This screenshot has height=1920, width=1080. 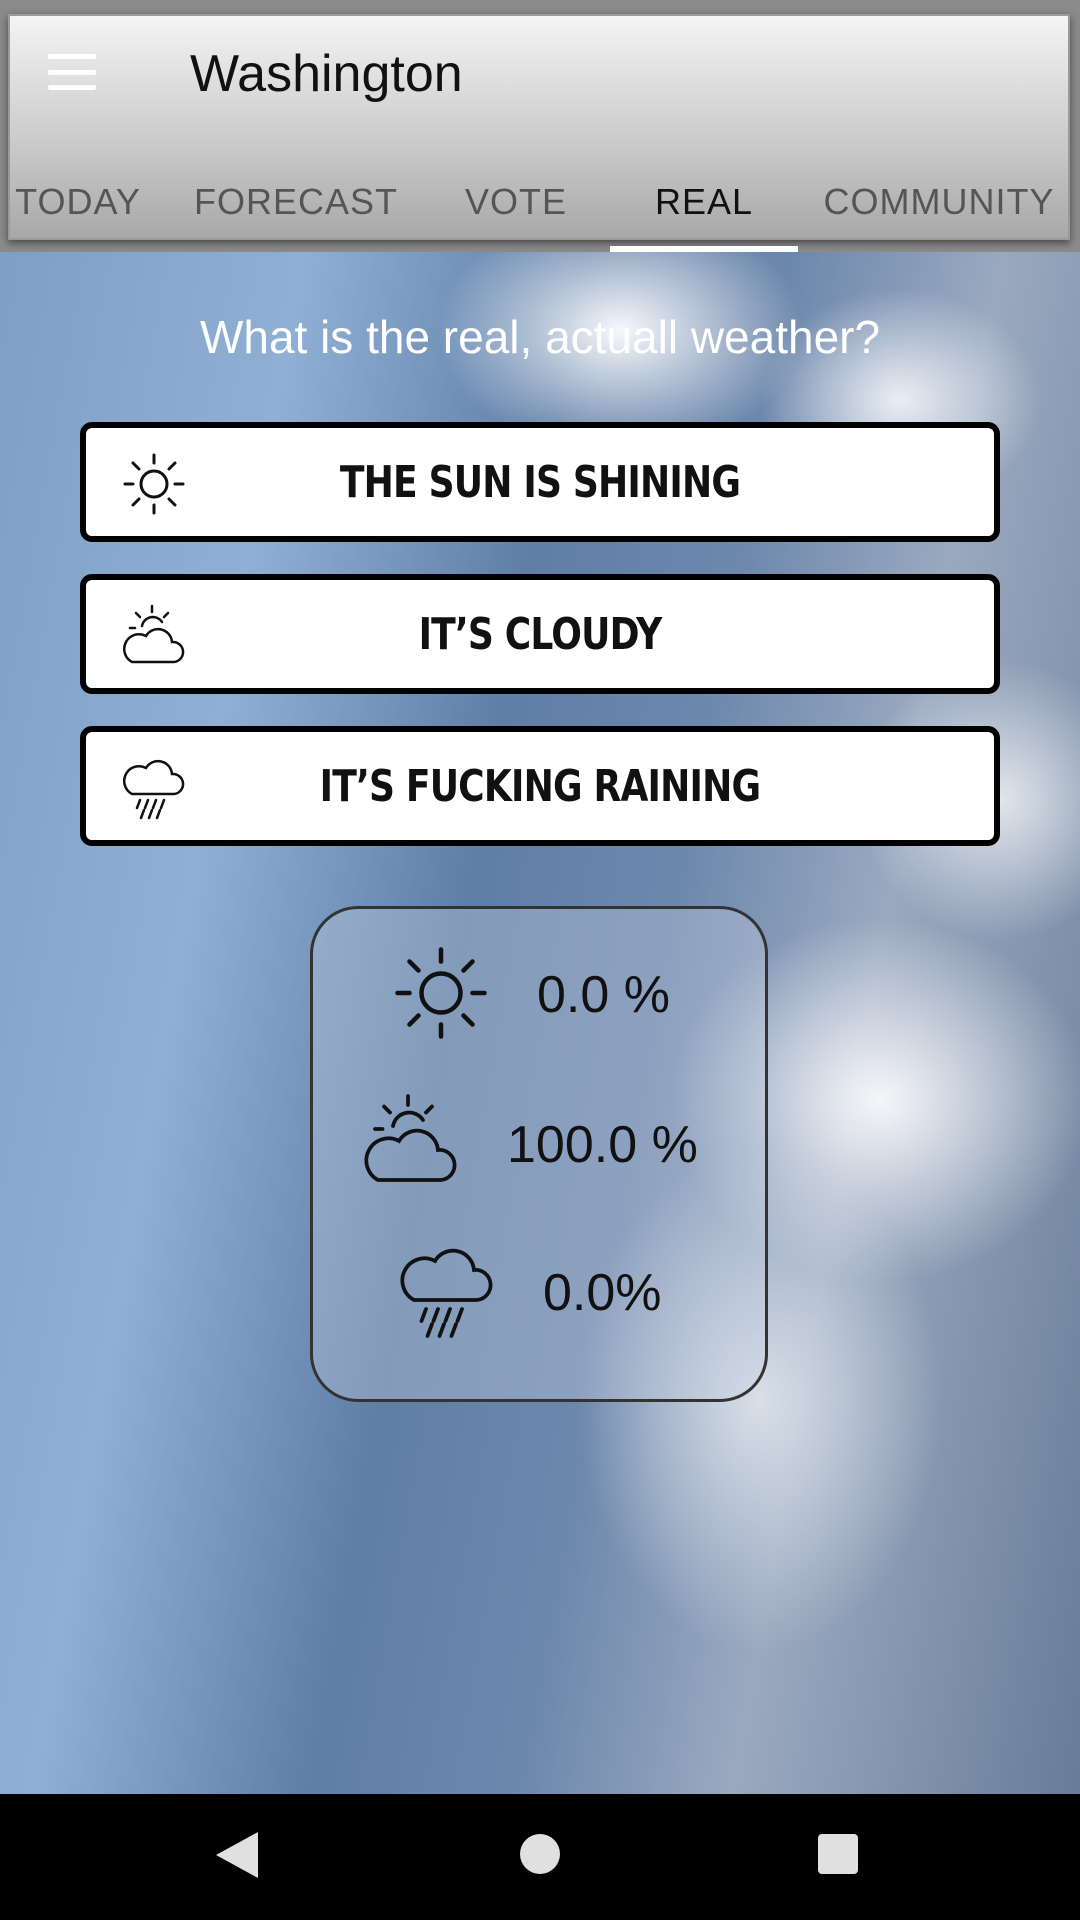 What do you see at coordinates (704, 249) in the screenshot?
I see `active-tab-indicator` at bounding box center [704, 249].